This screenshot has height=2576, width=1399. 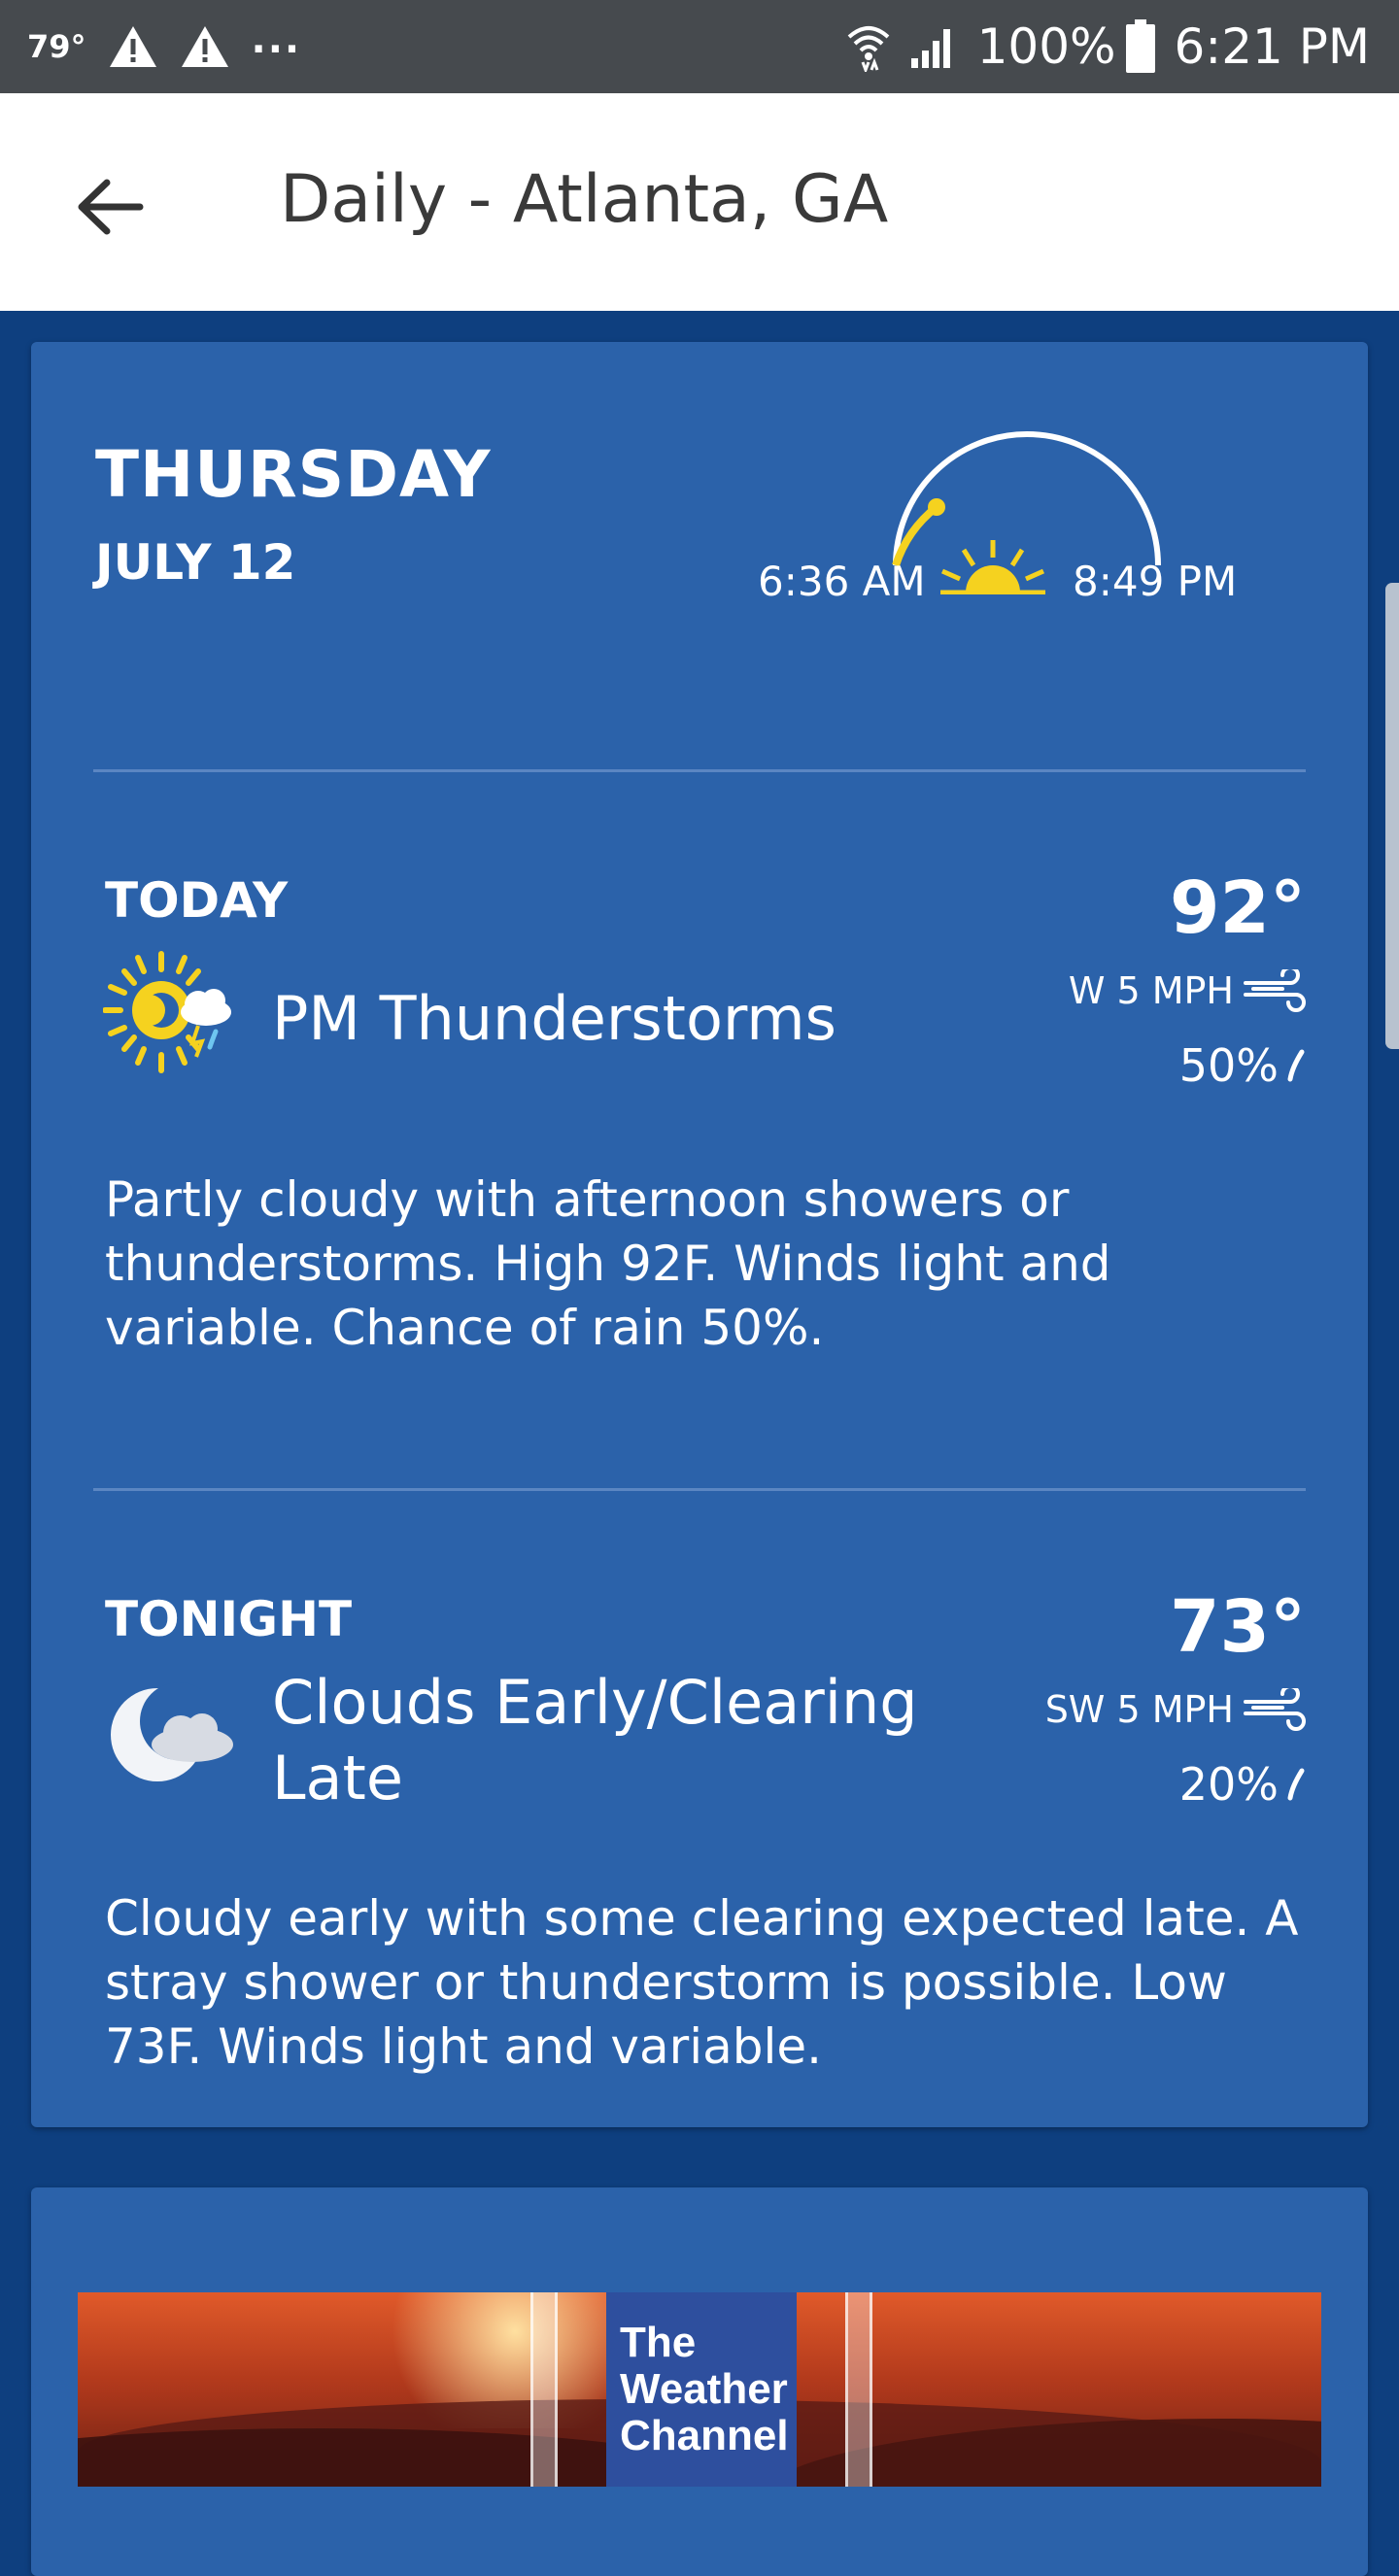 What do you see at coordinates (554, 1018) in the screenshot?
I see `today-condition: PM Thunderstorms` at bounding box center [554, 1018].